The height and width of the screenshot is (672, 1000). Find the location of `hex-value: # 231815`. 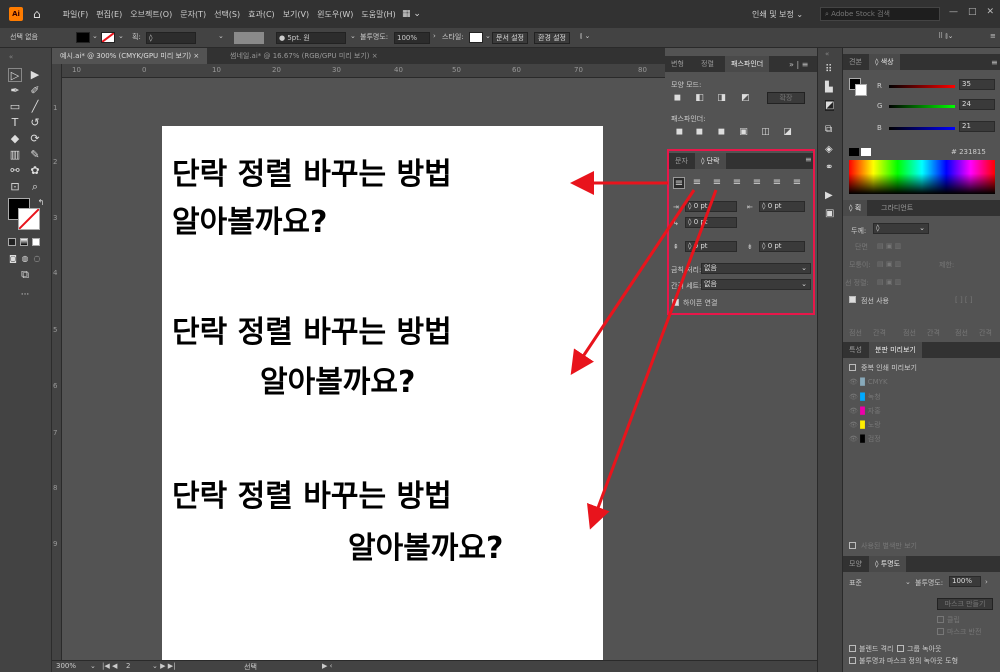

hex-value: # 231815 is located at coordinates (968, 152).